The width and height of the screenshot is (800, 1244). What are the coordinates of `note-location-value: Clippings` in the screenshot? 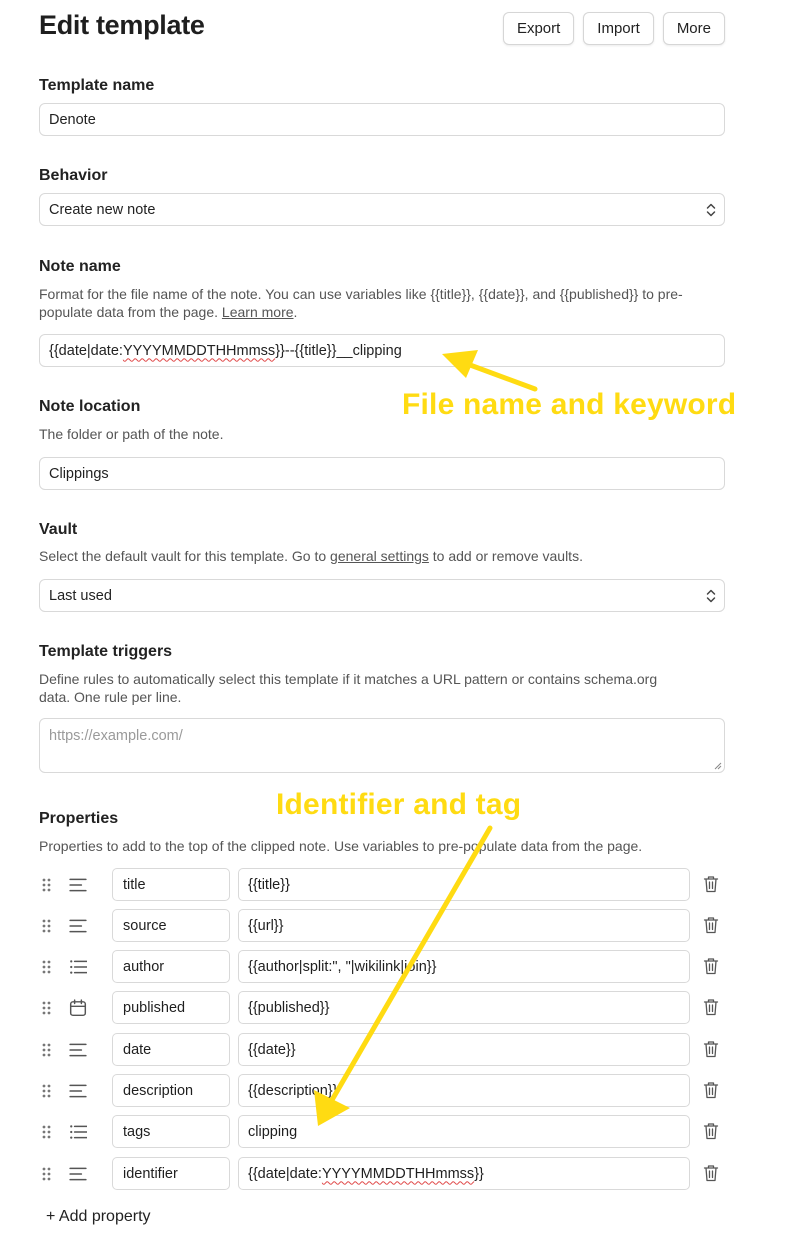 It's located at (79, 473).